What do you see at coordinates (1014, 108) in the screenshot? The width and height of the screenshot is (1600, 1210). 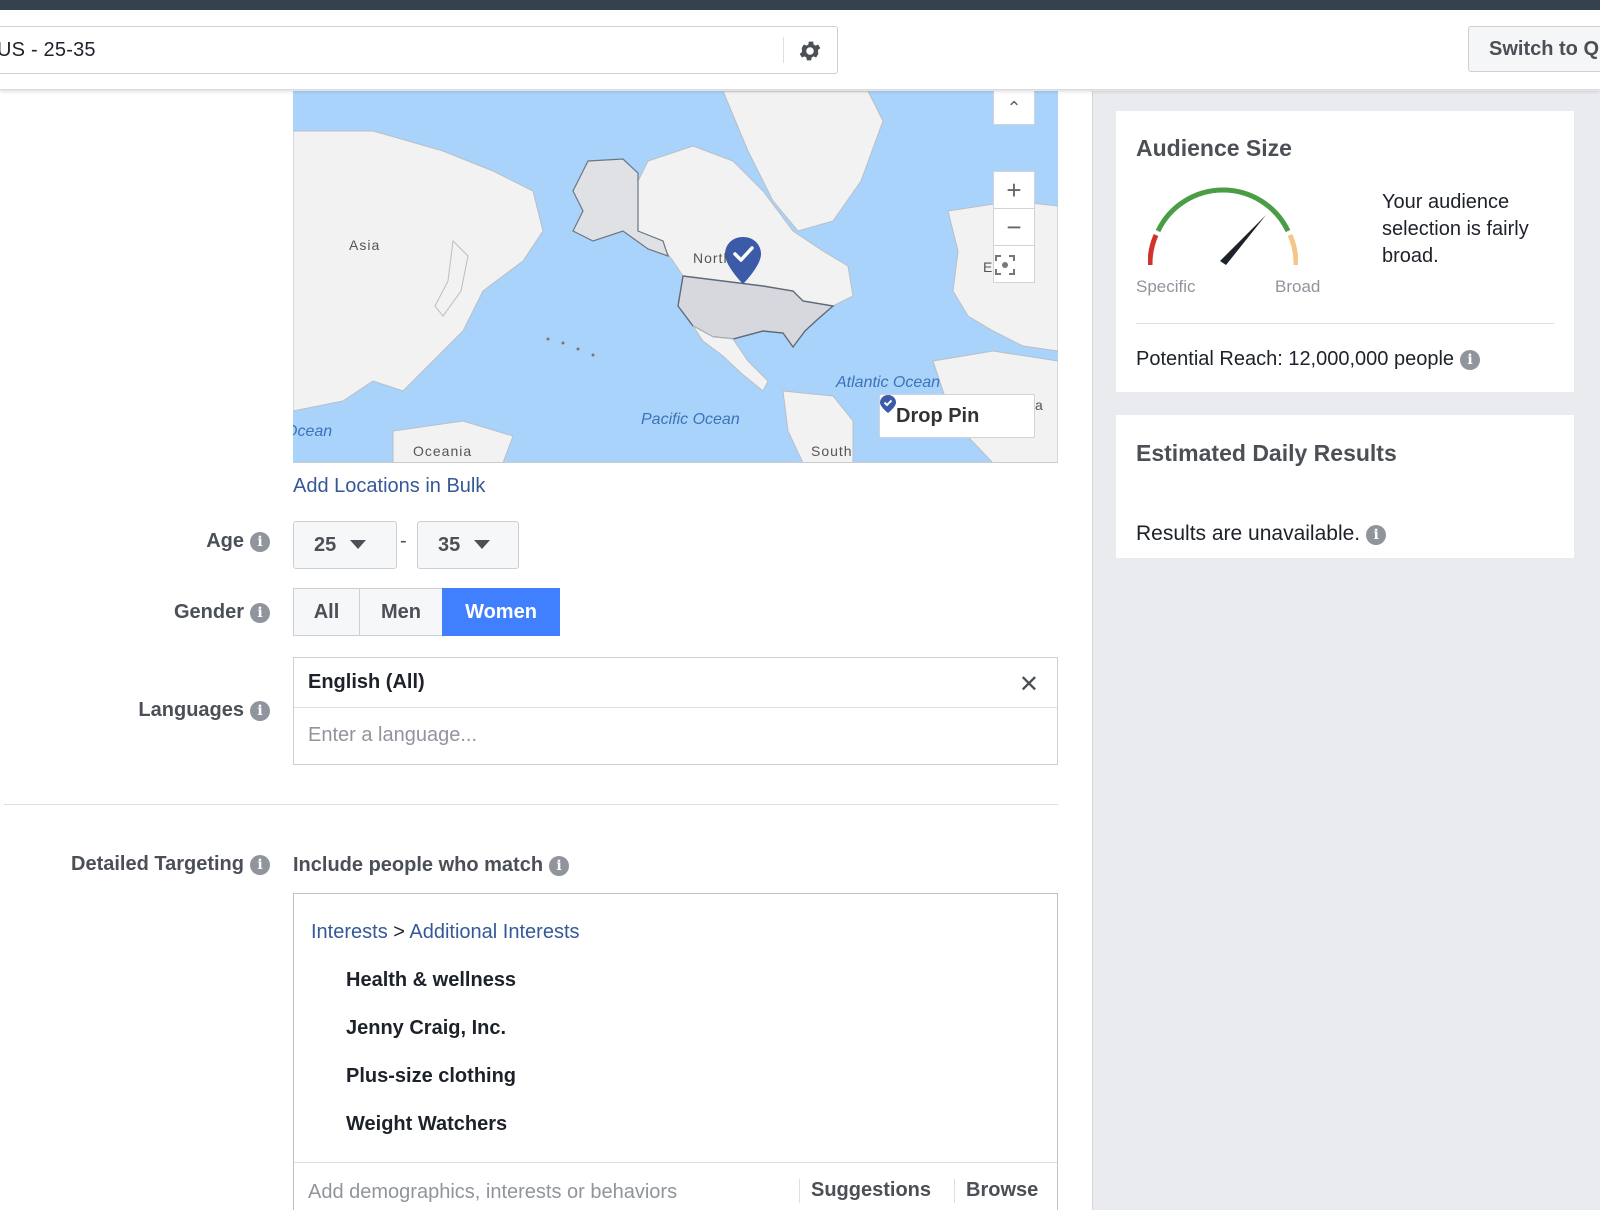 I see `map-collapse-button: ⌃` at bounding box center [1014, 108].